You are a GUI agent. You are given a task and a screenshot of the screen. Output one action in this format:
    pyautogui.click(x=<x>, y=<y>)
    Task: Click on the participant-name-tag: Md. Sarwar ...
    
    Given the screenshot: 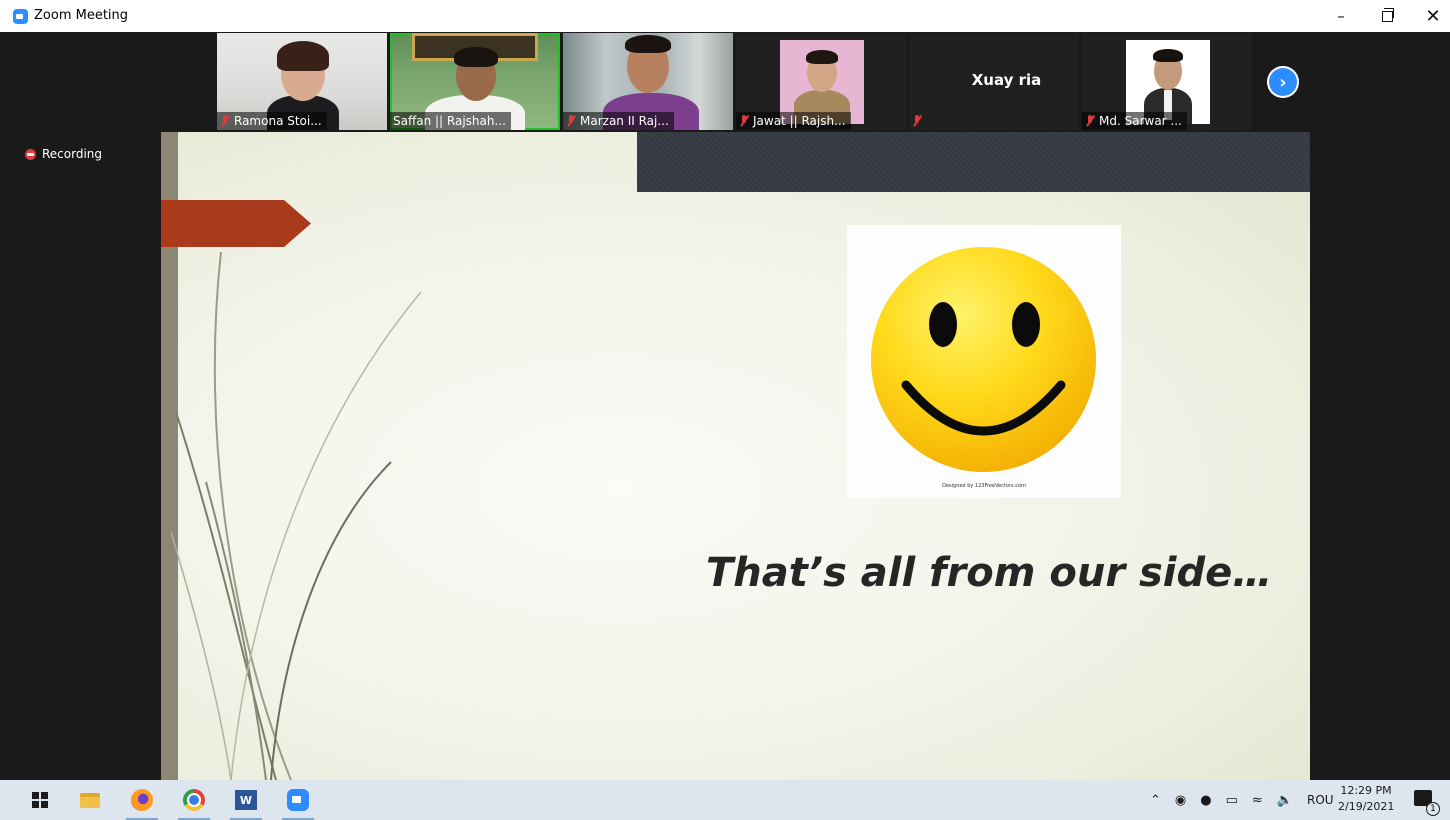 What is the action you would take?
    pyautogui.click(x=1134, y=121)
    